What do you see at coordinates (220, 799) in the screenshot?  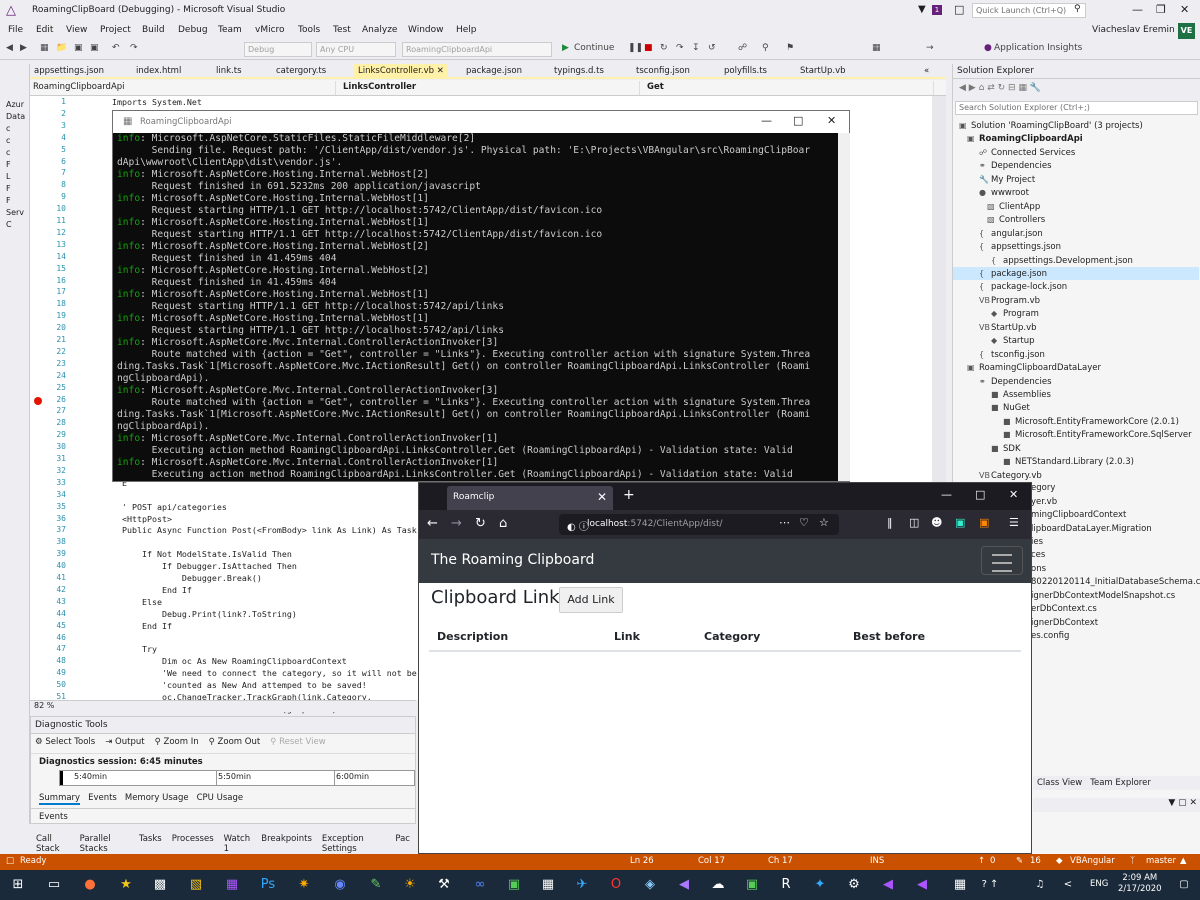 I see `tab-cpu-usage: CPU Usage` at bounding box center [220, 799].